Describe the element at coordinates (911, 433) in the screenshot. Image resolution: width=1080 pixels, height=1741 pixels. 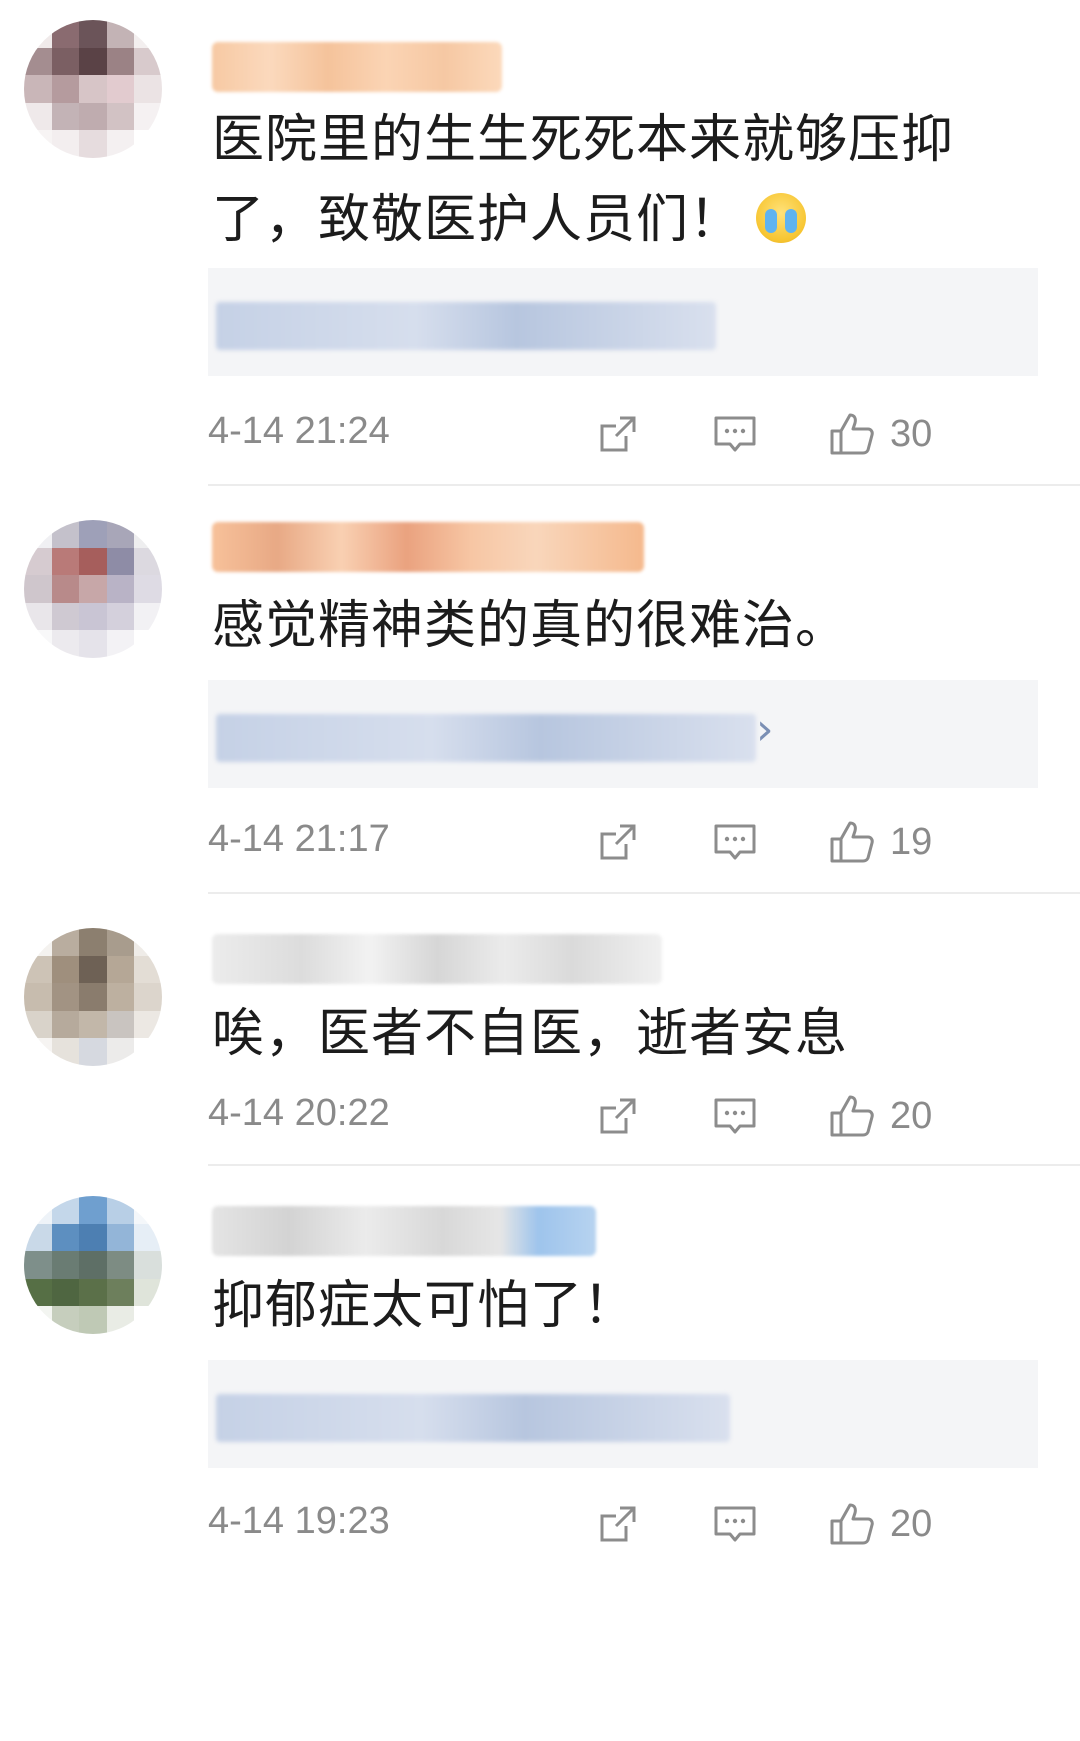
I see `like-count: 30` at that location.